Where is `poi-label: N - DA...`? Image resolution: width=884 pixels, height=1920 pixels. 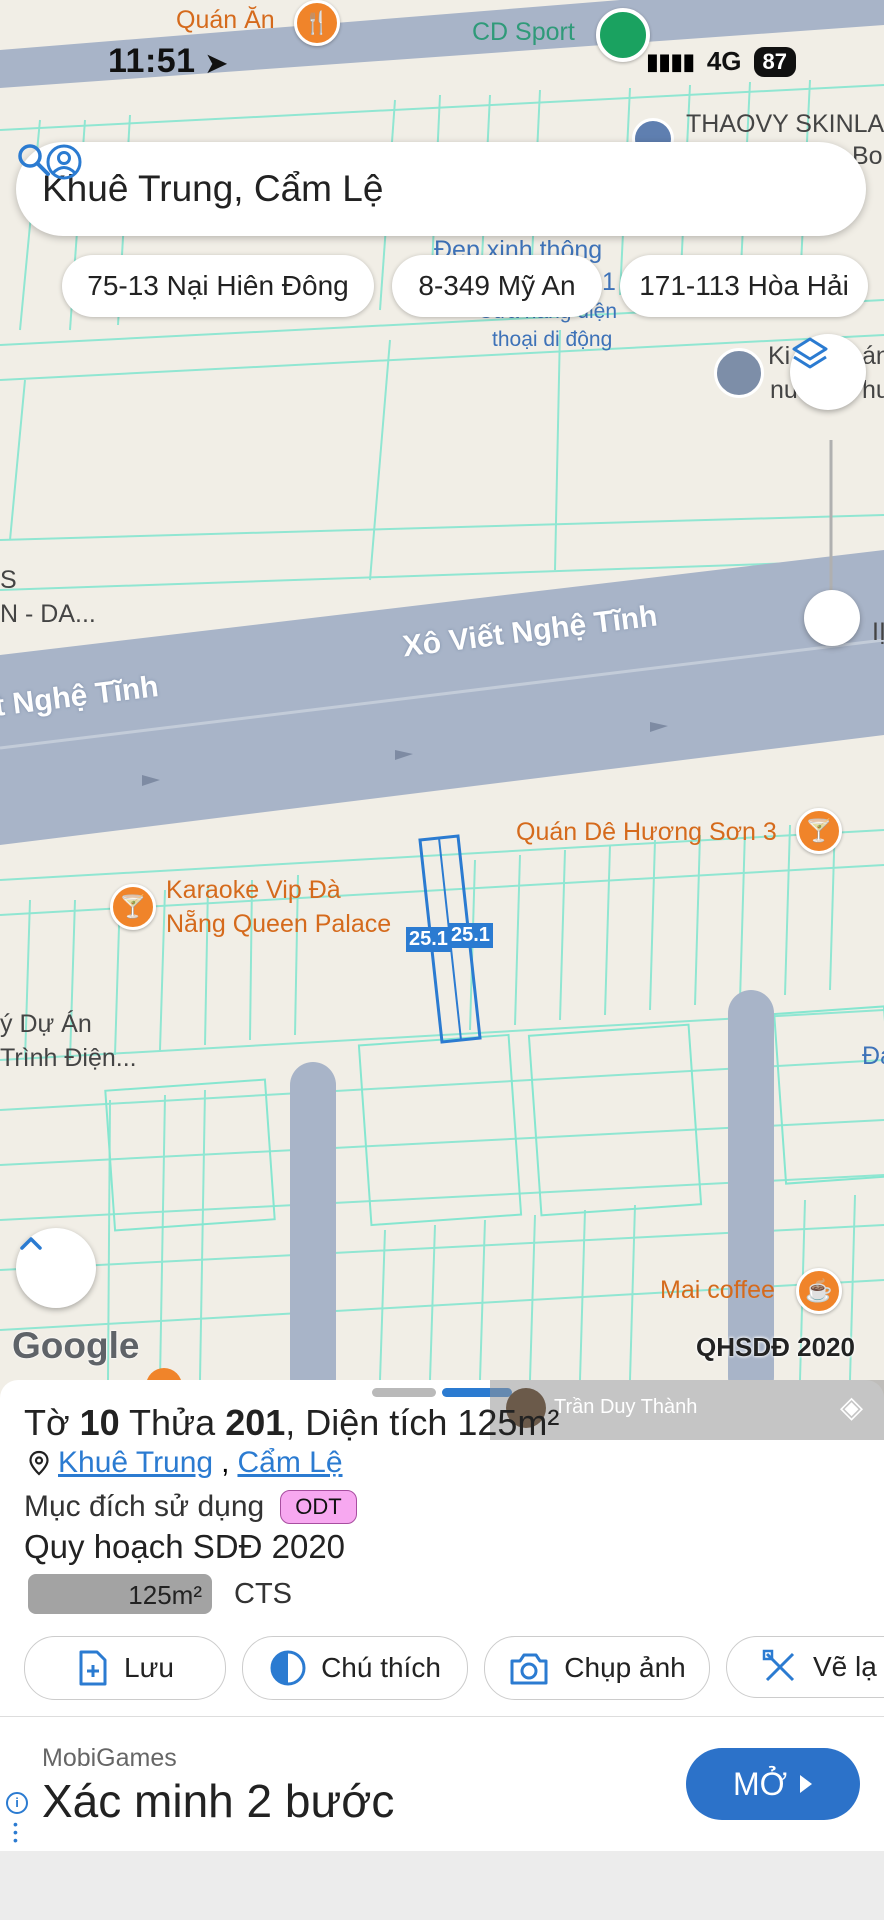
poi-label: N - DA... is located at coordinates (48, 614).